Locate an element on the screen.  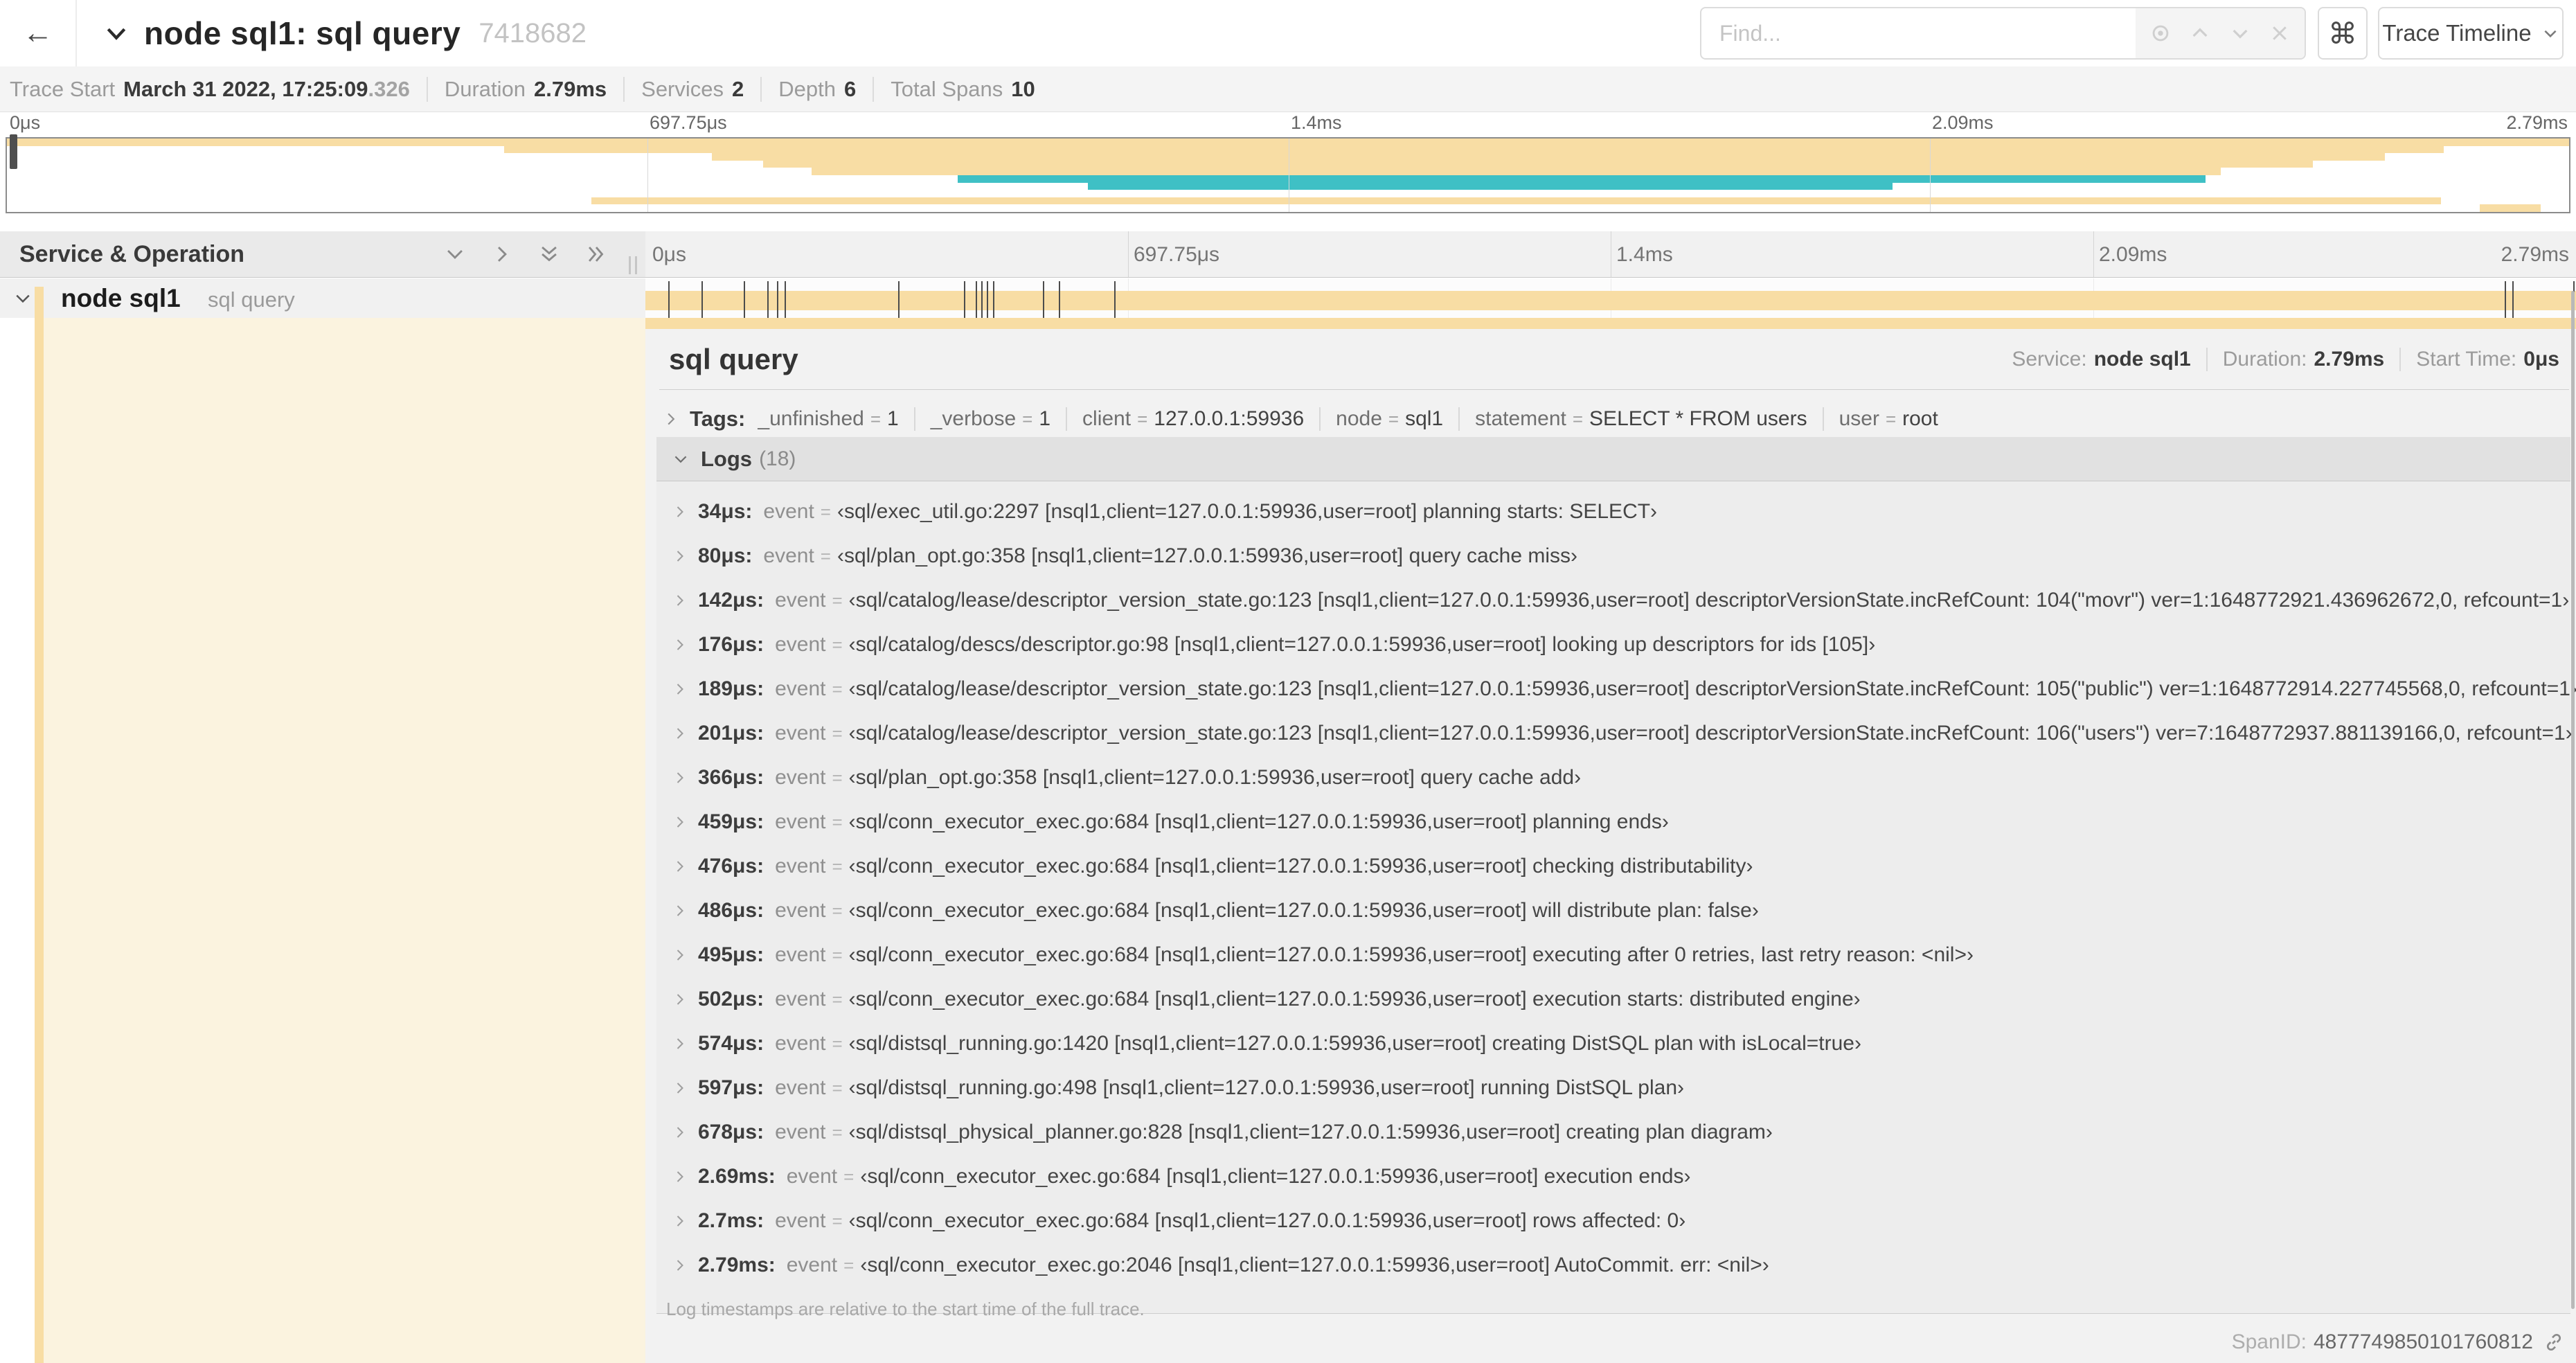
detail-span-bar is located at coordinates (1611, 324).